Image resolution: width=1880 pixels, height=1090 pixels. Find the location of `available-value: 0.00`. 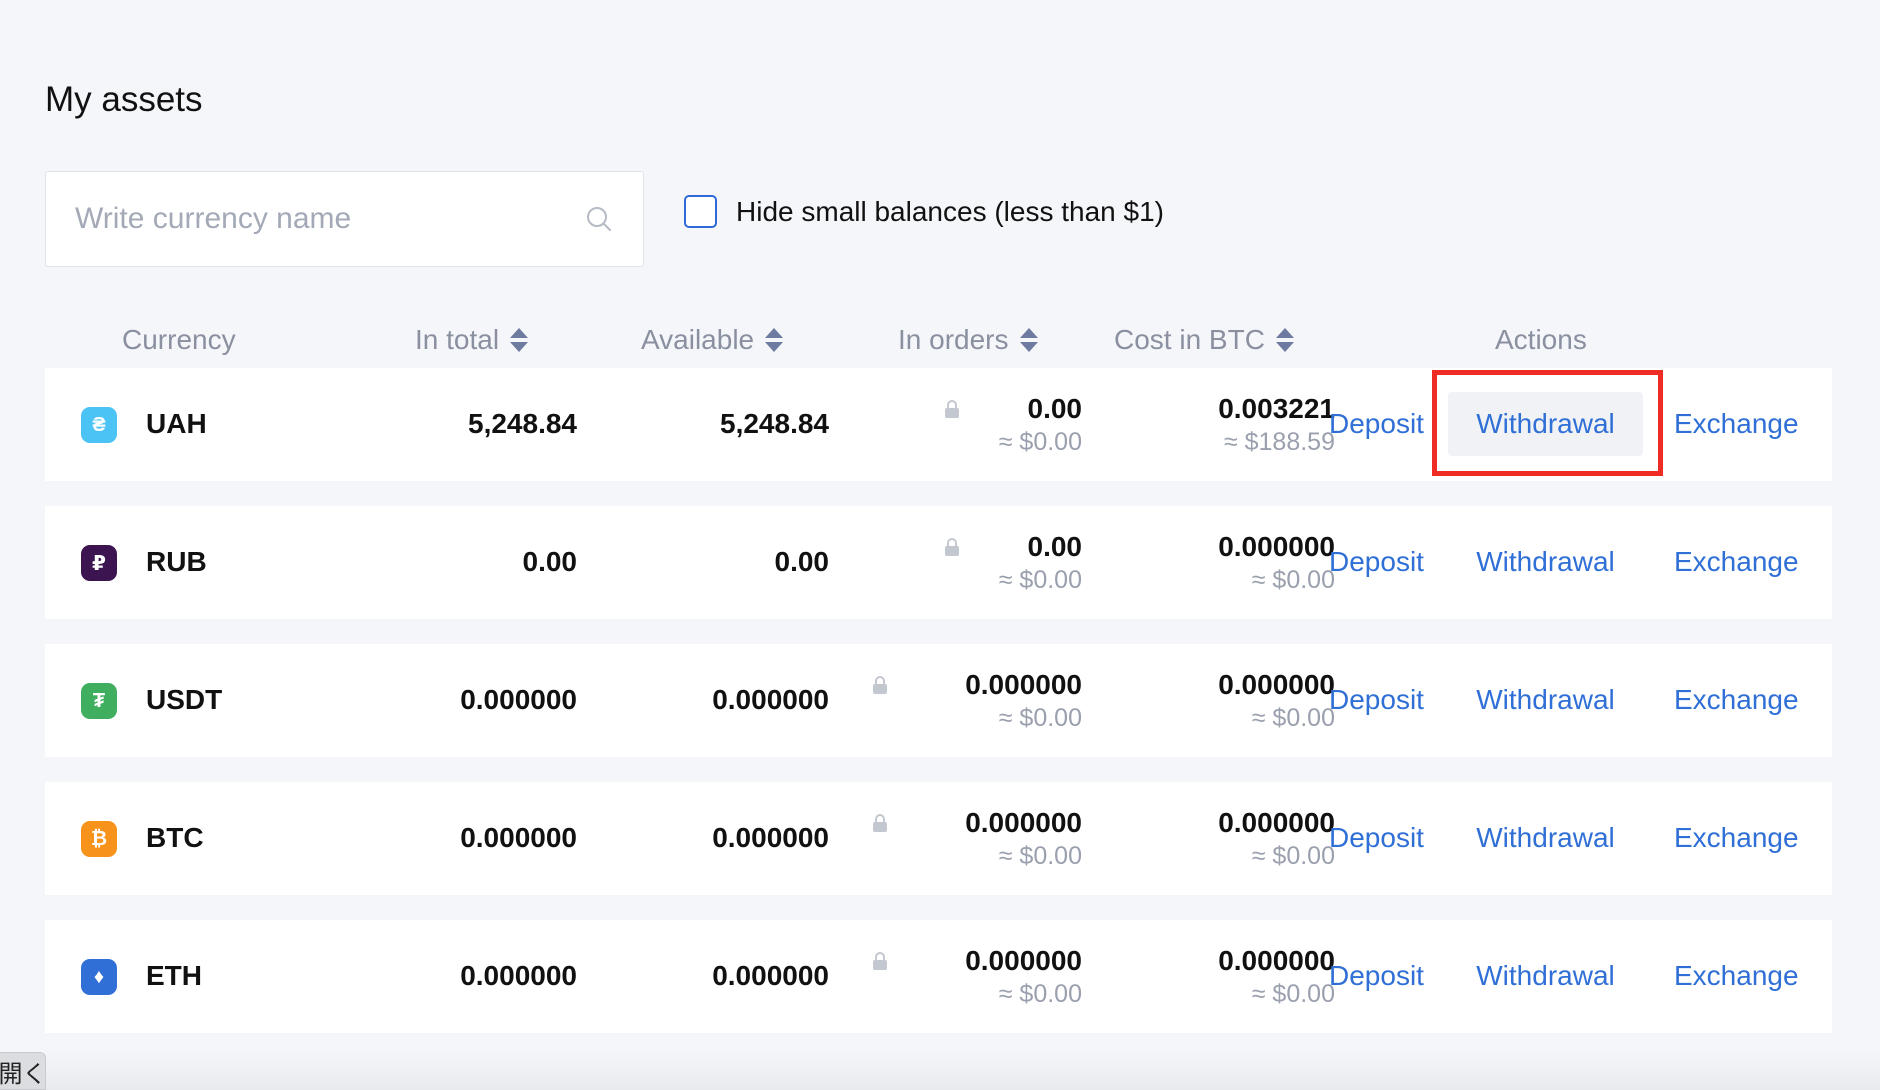

available-value: 0.00 is located at coordinates (802, 561).